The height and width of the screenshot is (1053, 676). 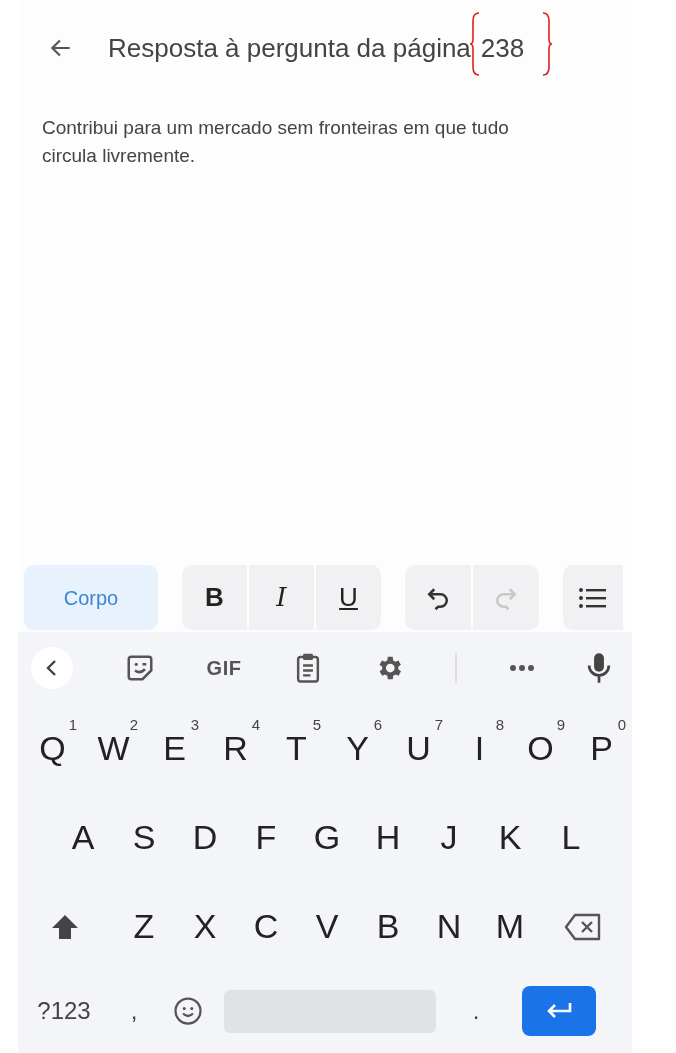 What do you see at coordinates (476, 1011) in the screenshot?
I see `key: .` at bounding box center [476, 1011].